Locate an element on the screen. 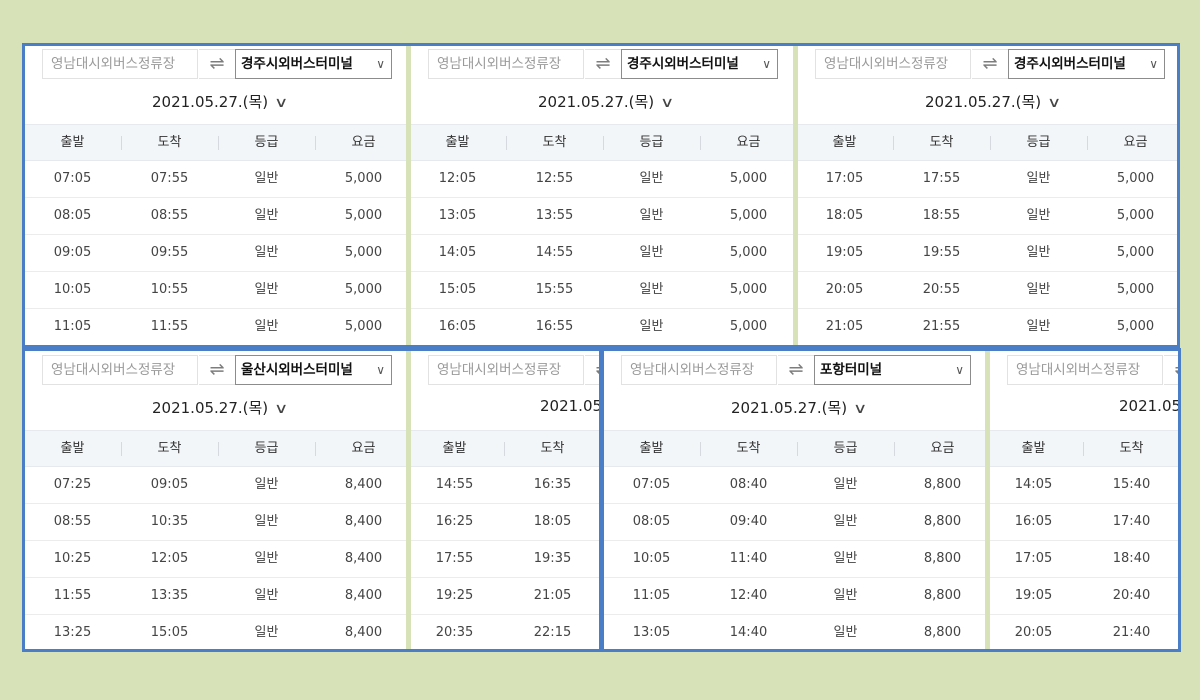  table-row: 08:55 10:35 일반 8,400 is located at coordinates (215, 522).